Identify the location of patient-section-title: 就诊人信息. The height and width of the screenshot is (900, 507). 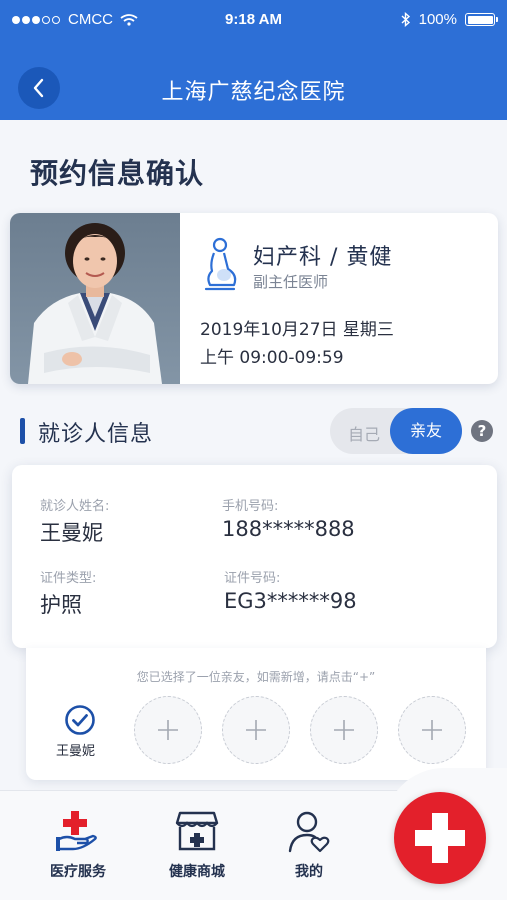
(96, 434).